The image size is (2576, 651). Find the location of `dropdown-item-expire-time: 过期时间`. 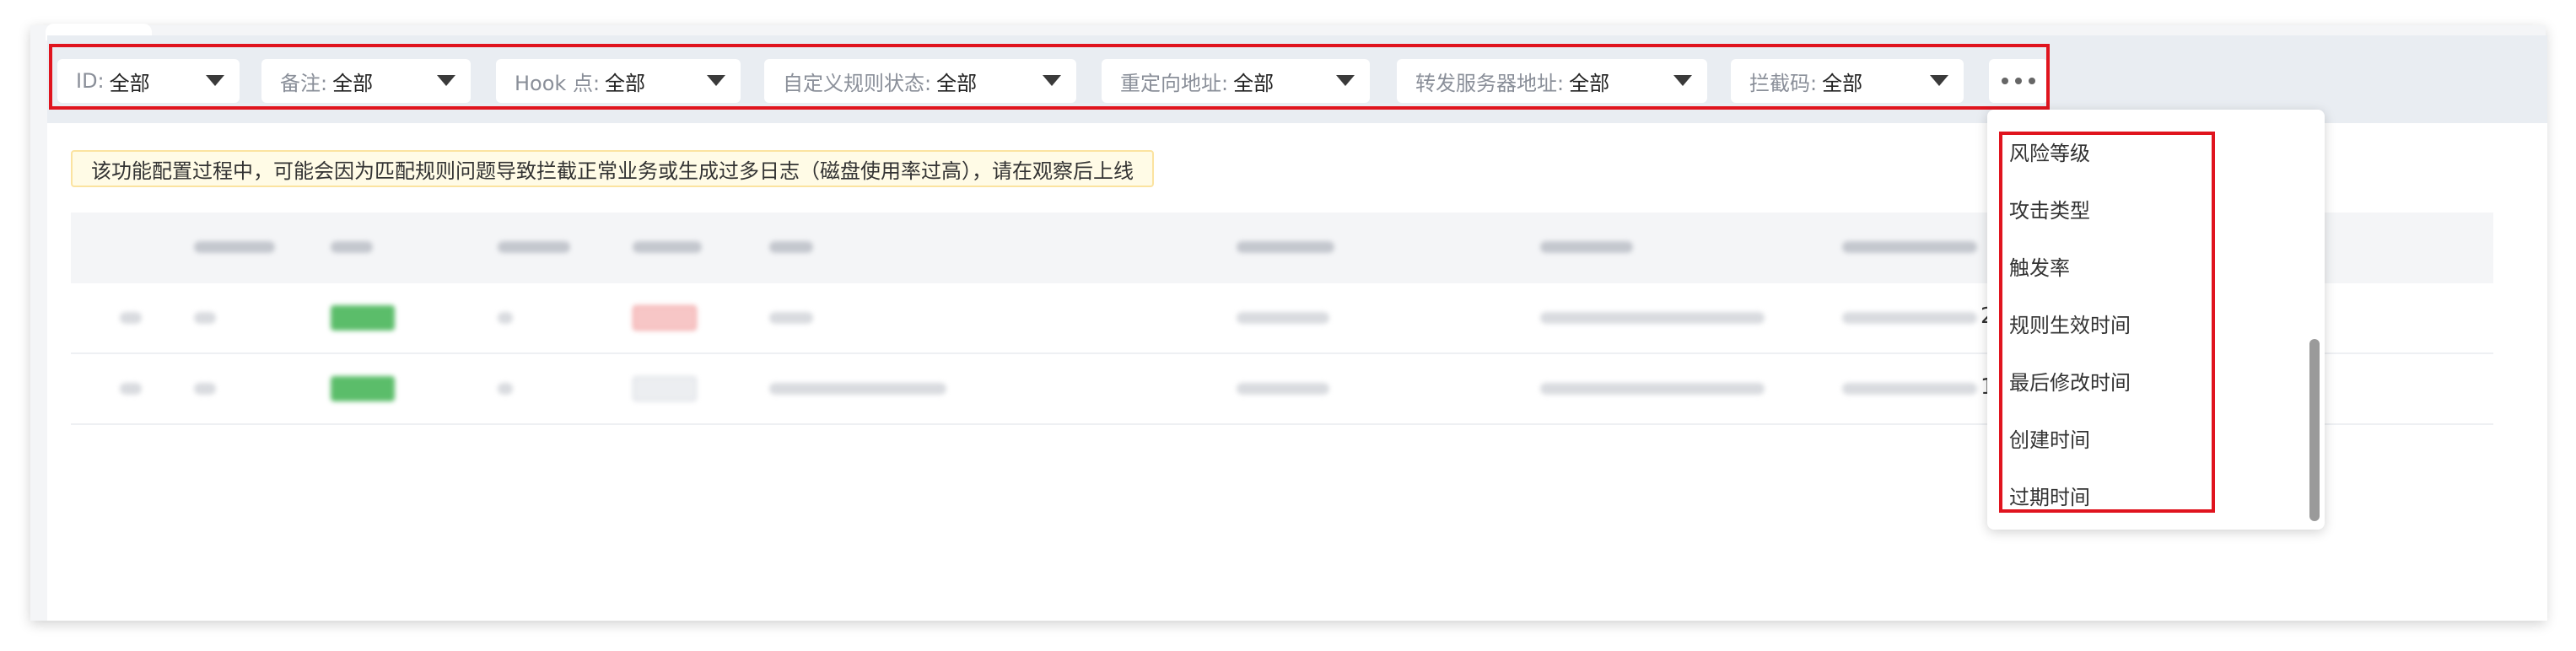

dropdown-item-expire-time: 过期时间 is located at coordinates (2049, 495).